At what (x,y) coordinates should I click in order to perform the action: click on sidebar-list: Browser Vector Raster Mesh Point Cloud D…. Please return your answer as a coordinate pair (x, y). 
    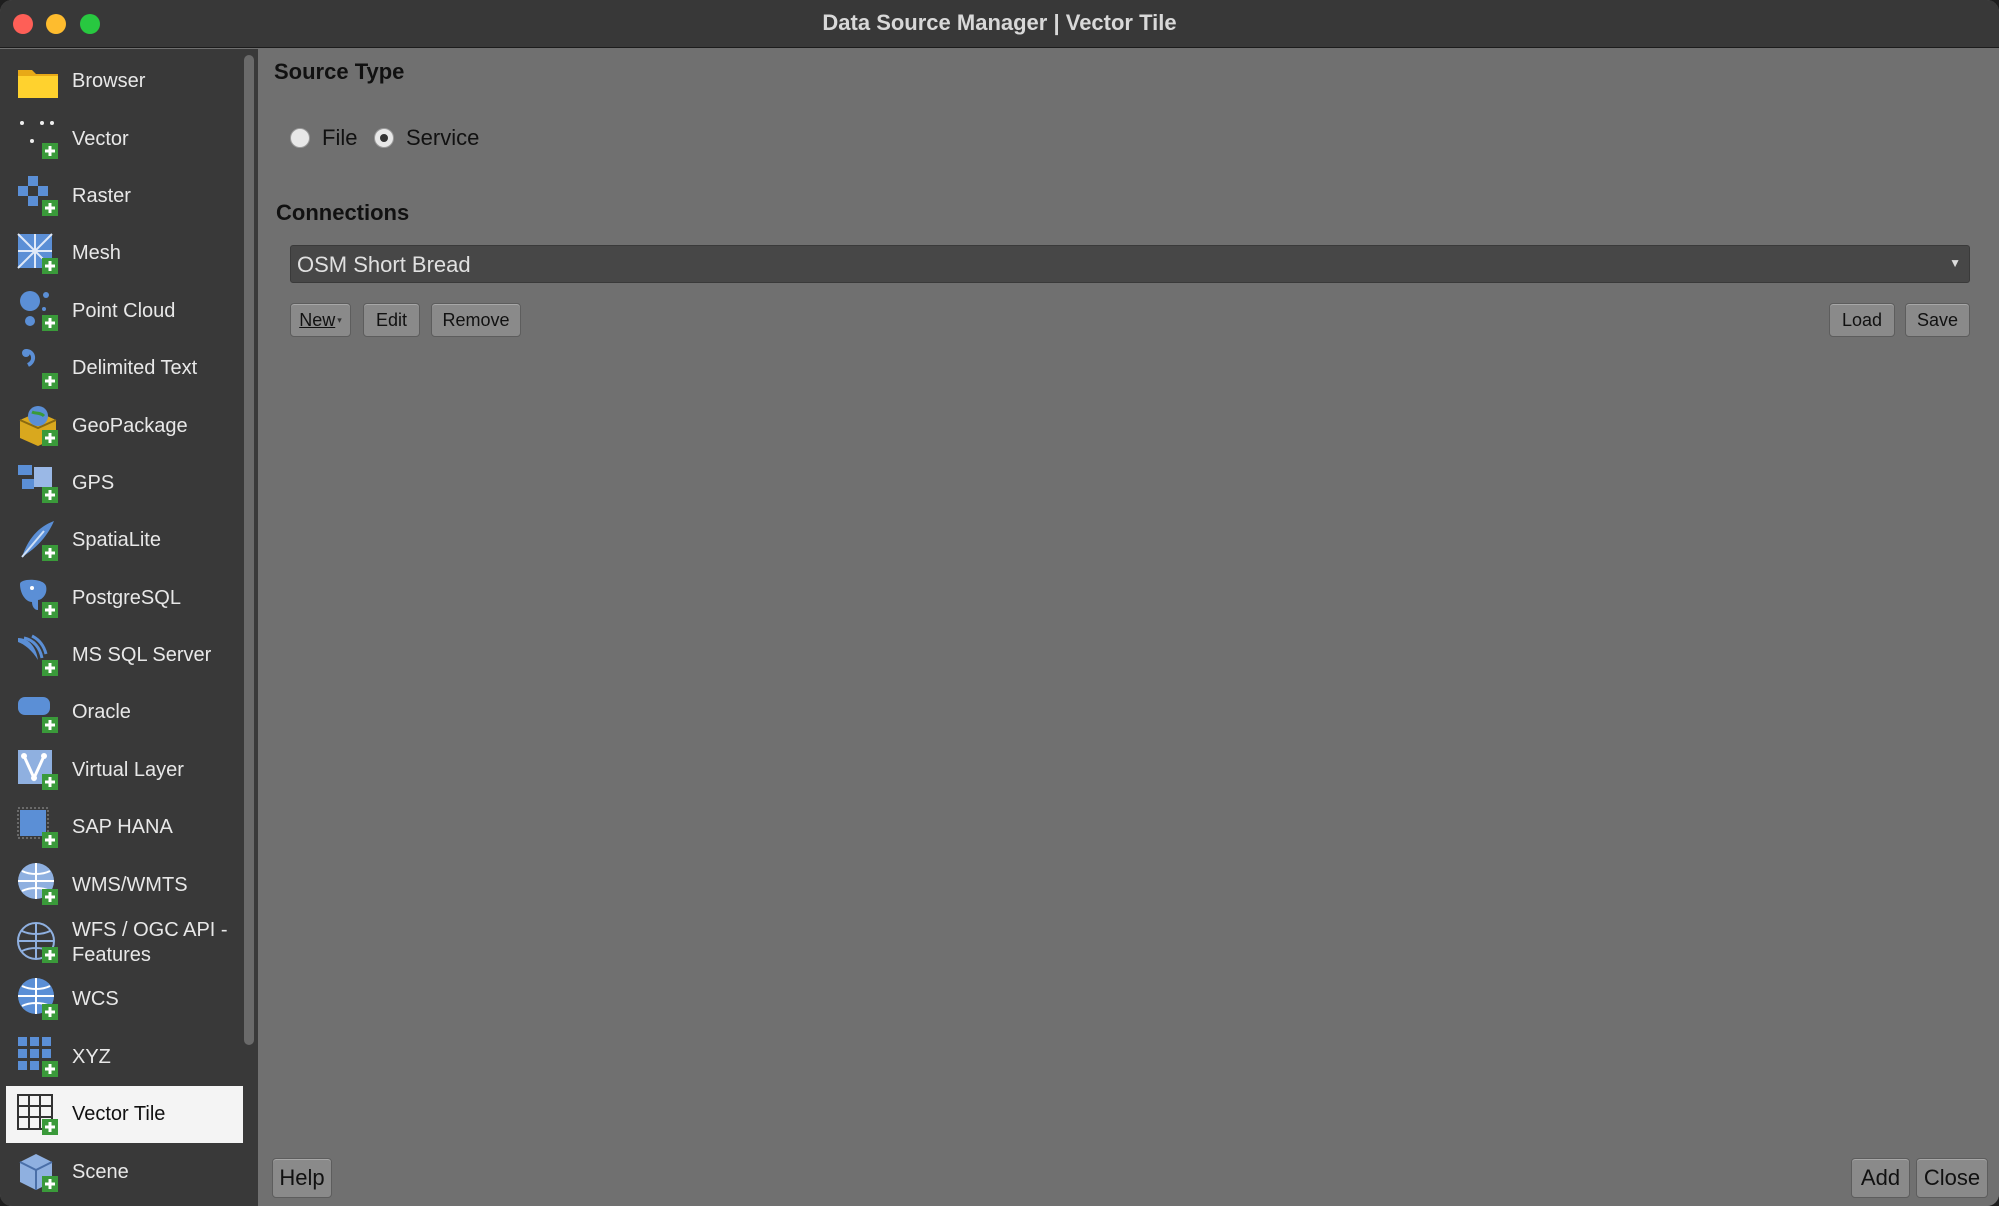
    Looking at the image, I should click on (124, 627).